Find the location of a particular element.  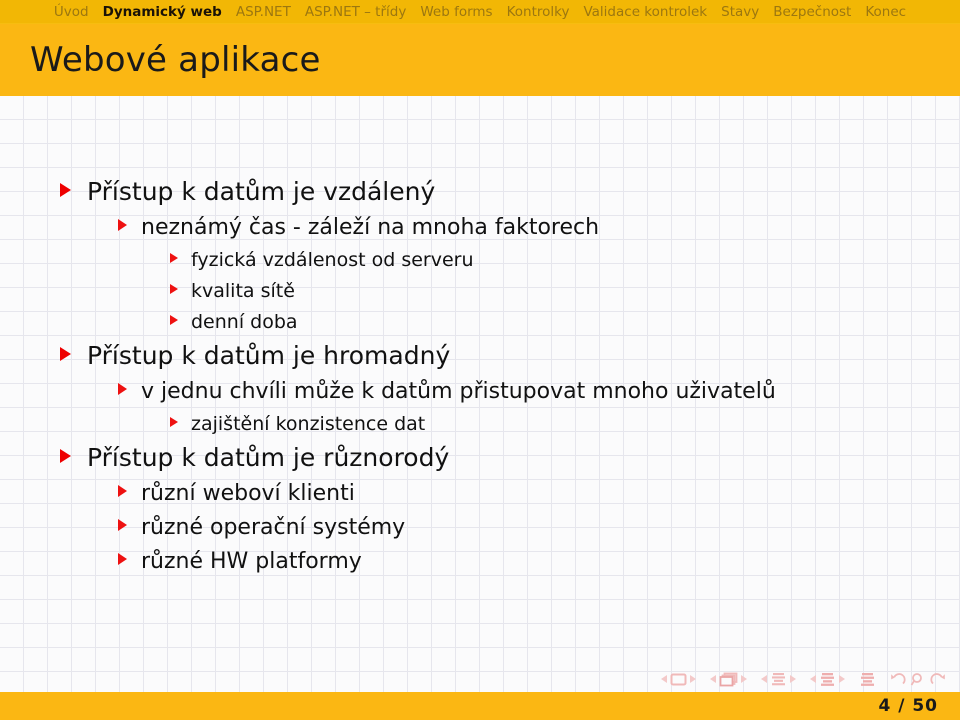

presentation-nav-group is located at coordinates (867, 679).